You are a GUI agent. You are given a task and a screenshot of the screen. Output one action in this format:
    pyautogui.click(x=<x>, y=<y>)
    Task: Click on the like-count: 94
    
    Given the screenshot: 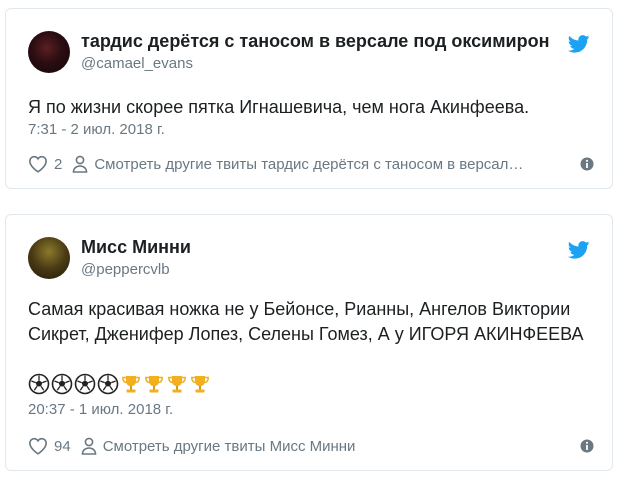 What is the action you would take?
    pyautogui.click(x=62, y=446)
    